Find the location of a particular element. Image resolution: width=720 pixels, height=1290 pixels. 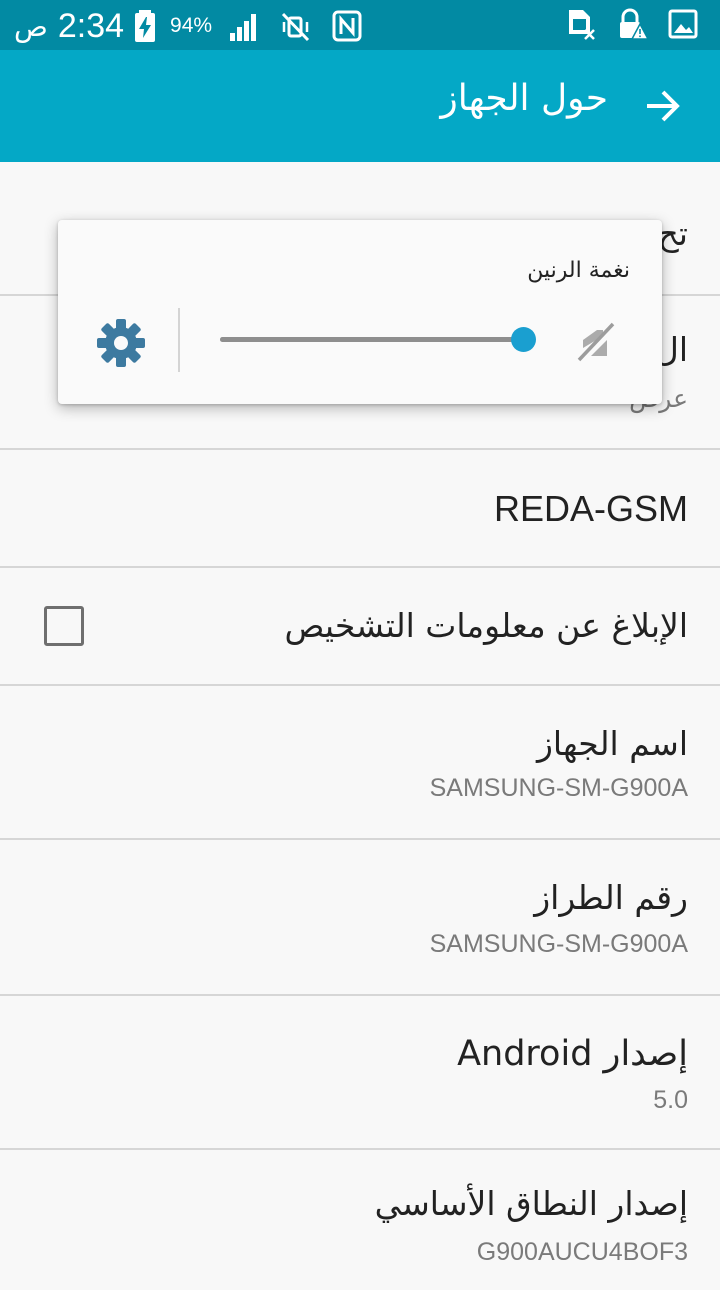

list-item: اسم الجهاز SAMSUNG-SM-G900A is located at coordinates (360, 763).